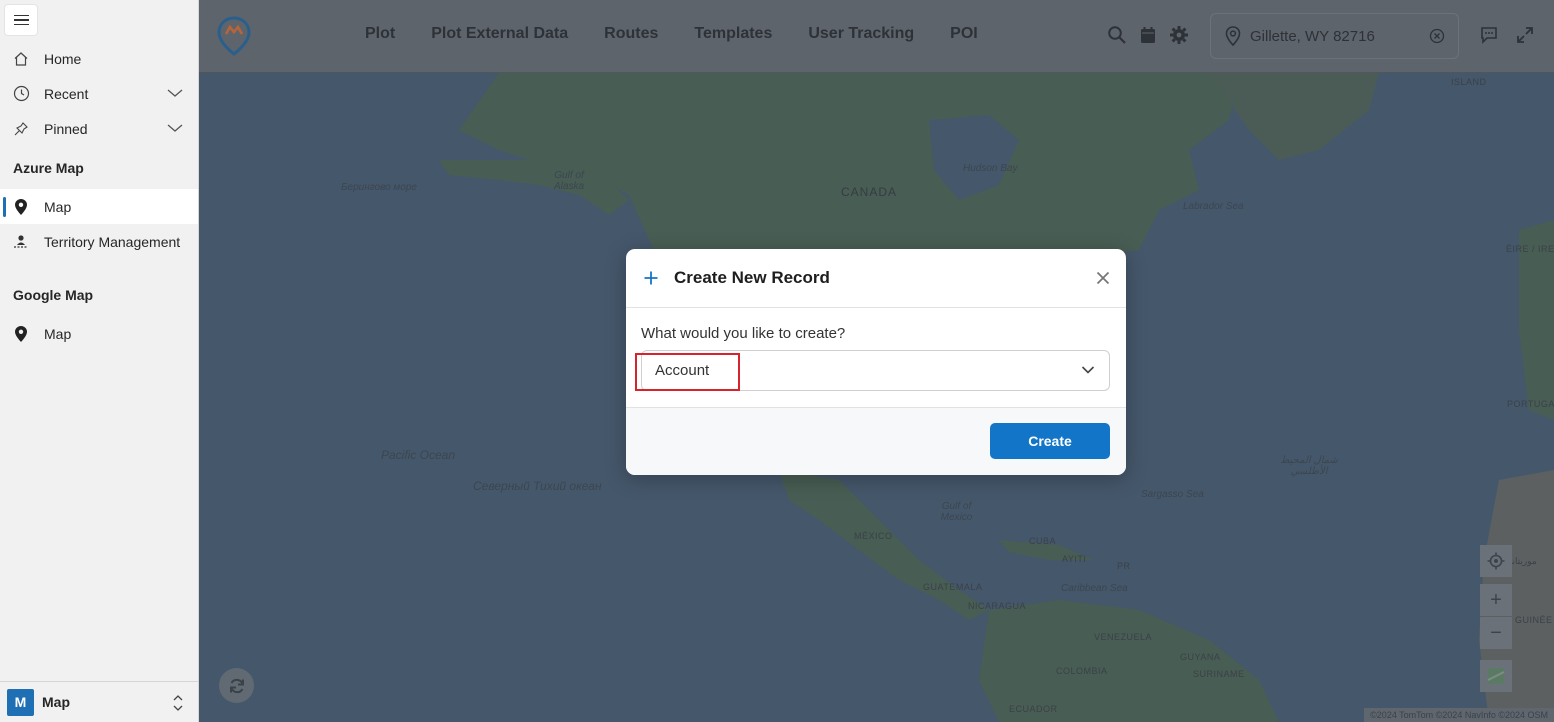 Image resolution: width=1554 pixels, height=722 pixels. I want to click on map-label: Северный Тихий океан, so click(537, 486).